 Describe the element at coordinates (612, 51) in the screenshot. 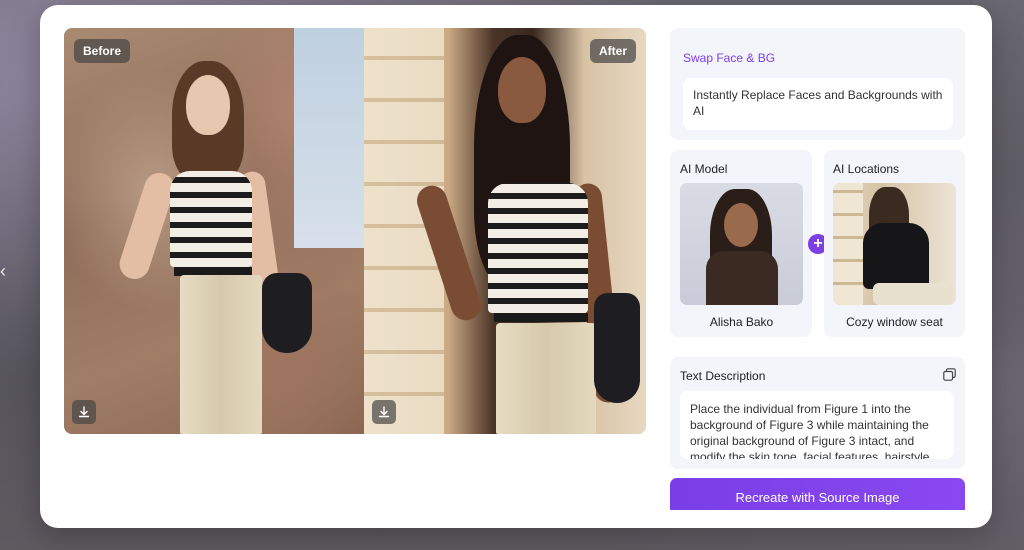

I see `after-label: After` at that location.